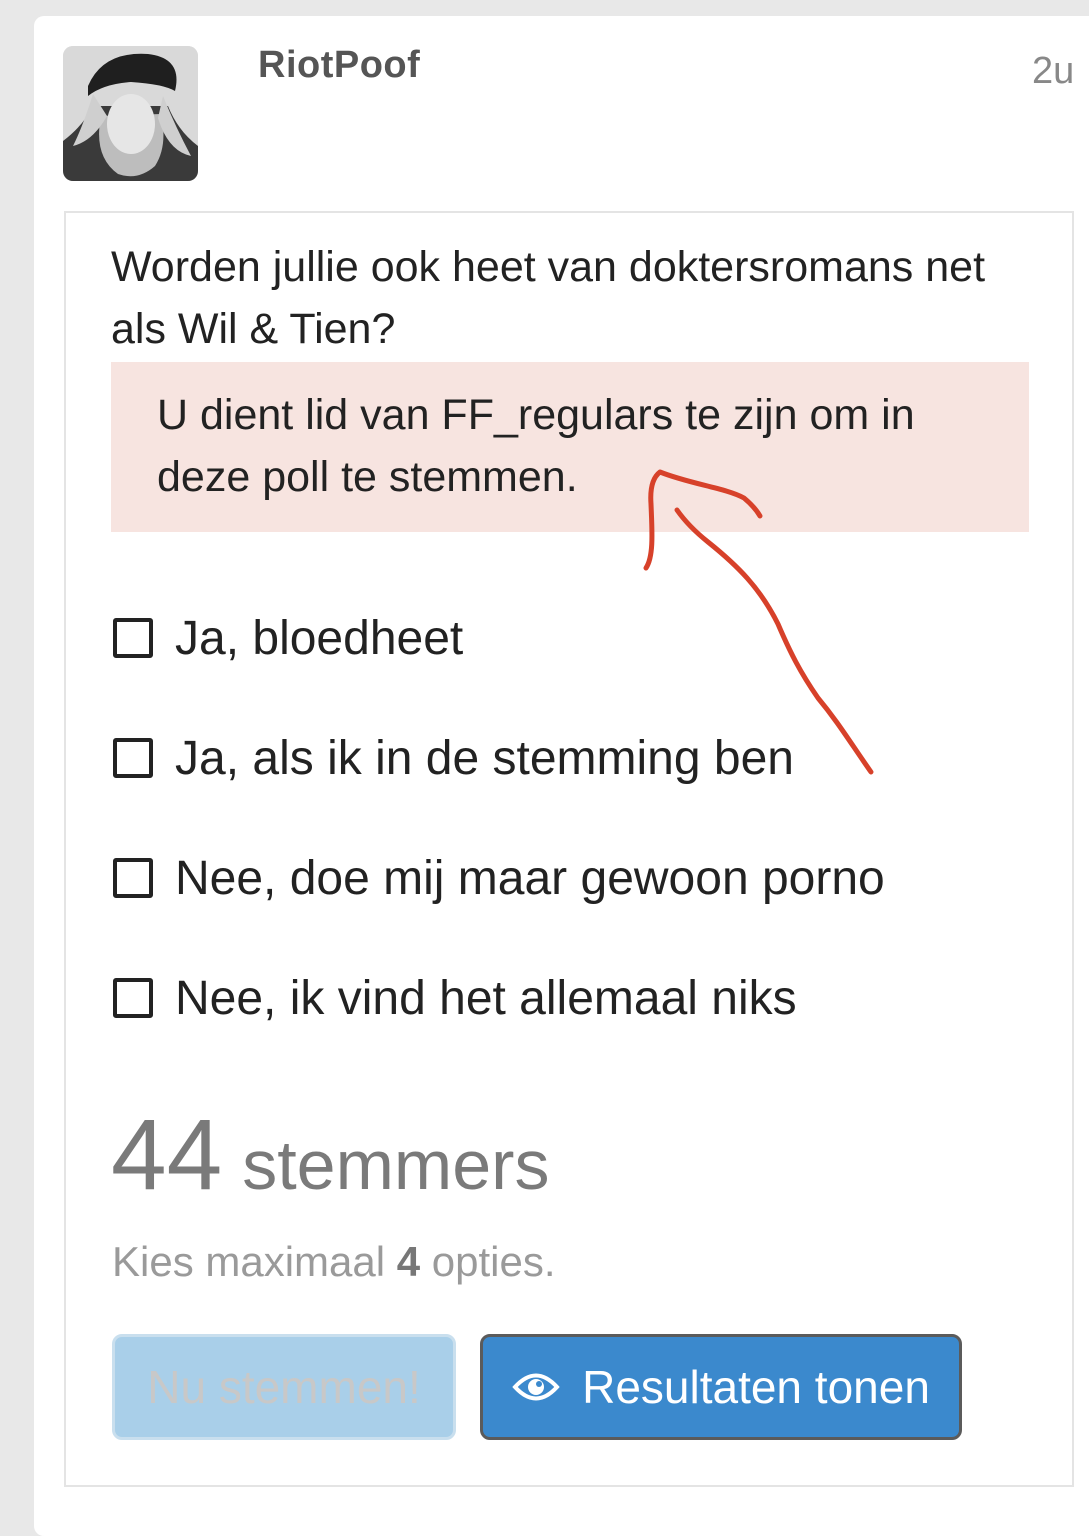 Image resolution: width=1089 pixels, height=1536 pixels. I want to click on show-results-label: Resultaten tonen, so click(756, 1387).